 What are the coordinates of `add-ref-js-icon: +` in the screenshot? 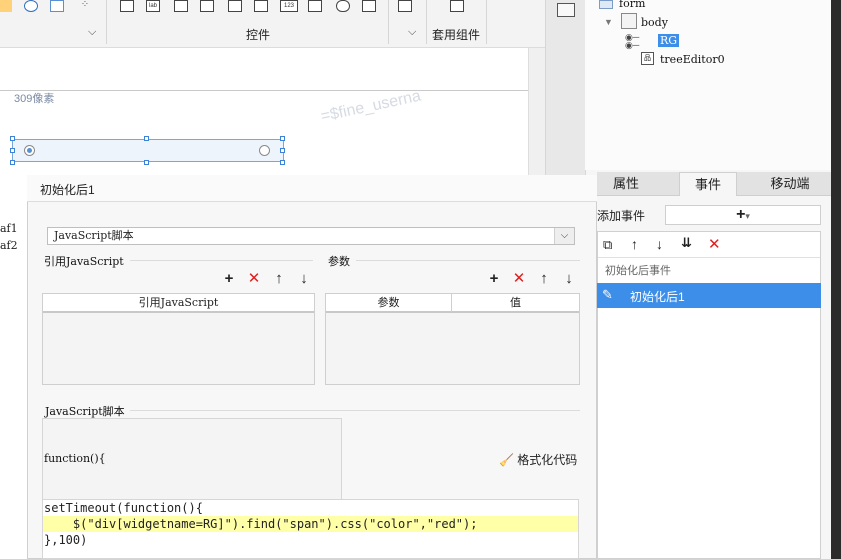 It's located at (229, 279).